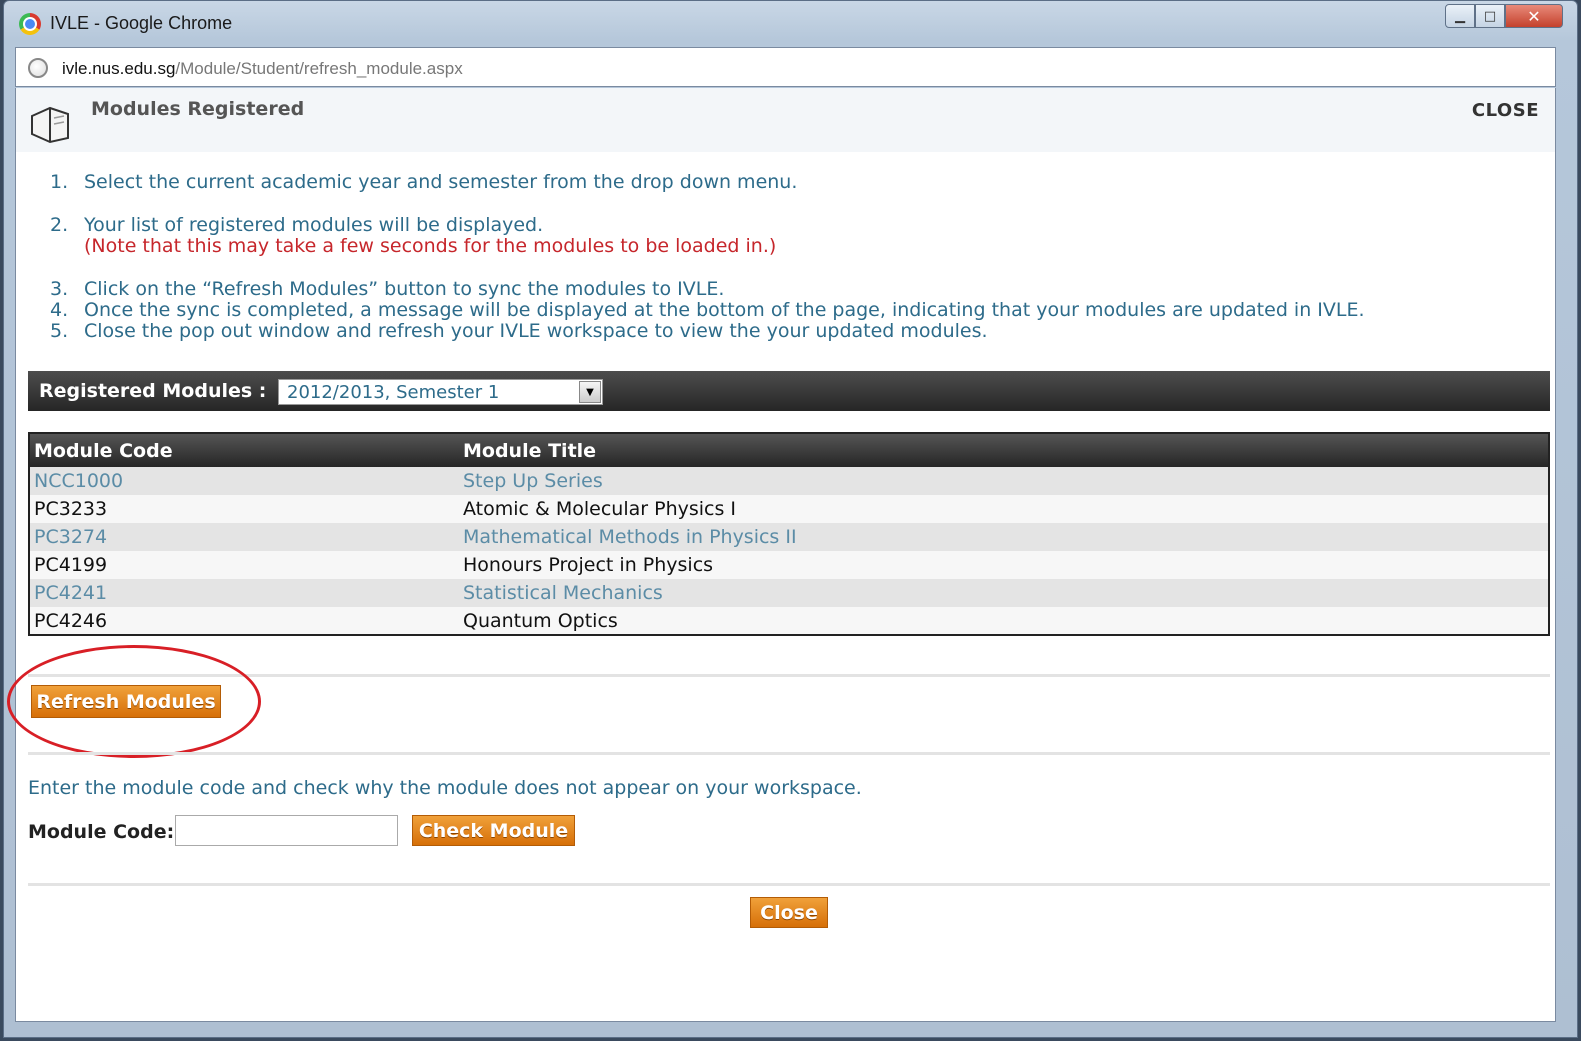 Image resolution: width=1581 pixels, height=1041 pixels. I want to click on maximize-button: □, so click(1490, 16).